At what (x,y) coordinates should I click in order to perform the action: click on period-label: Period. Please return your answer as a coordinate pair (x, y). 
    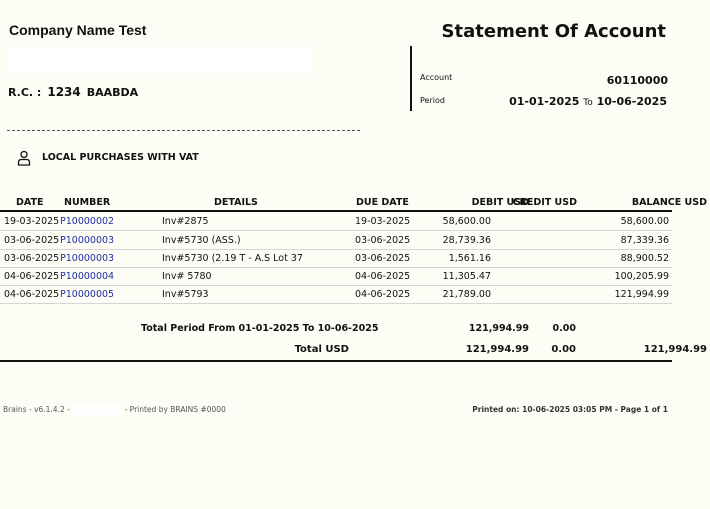
    Looking at the image, I should click on (432, 100).